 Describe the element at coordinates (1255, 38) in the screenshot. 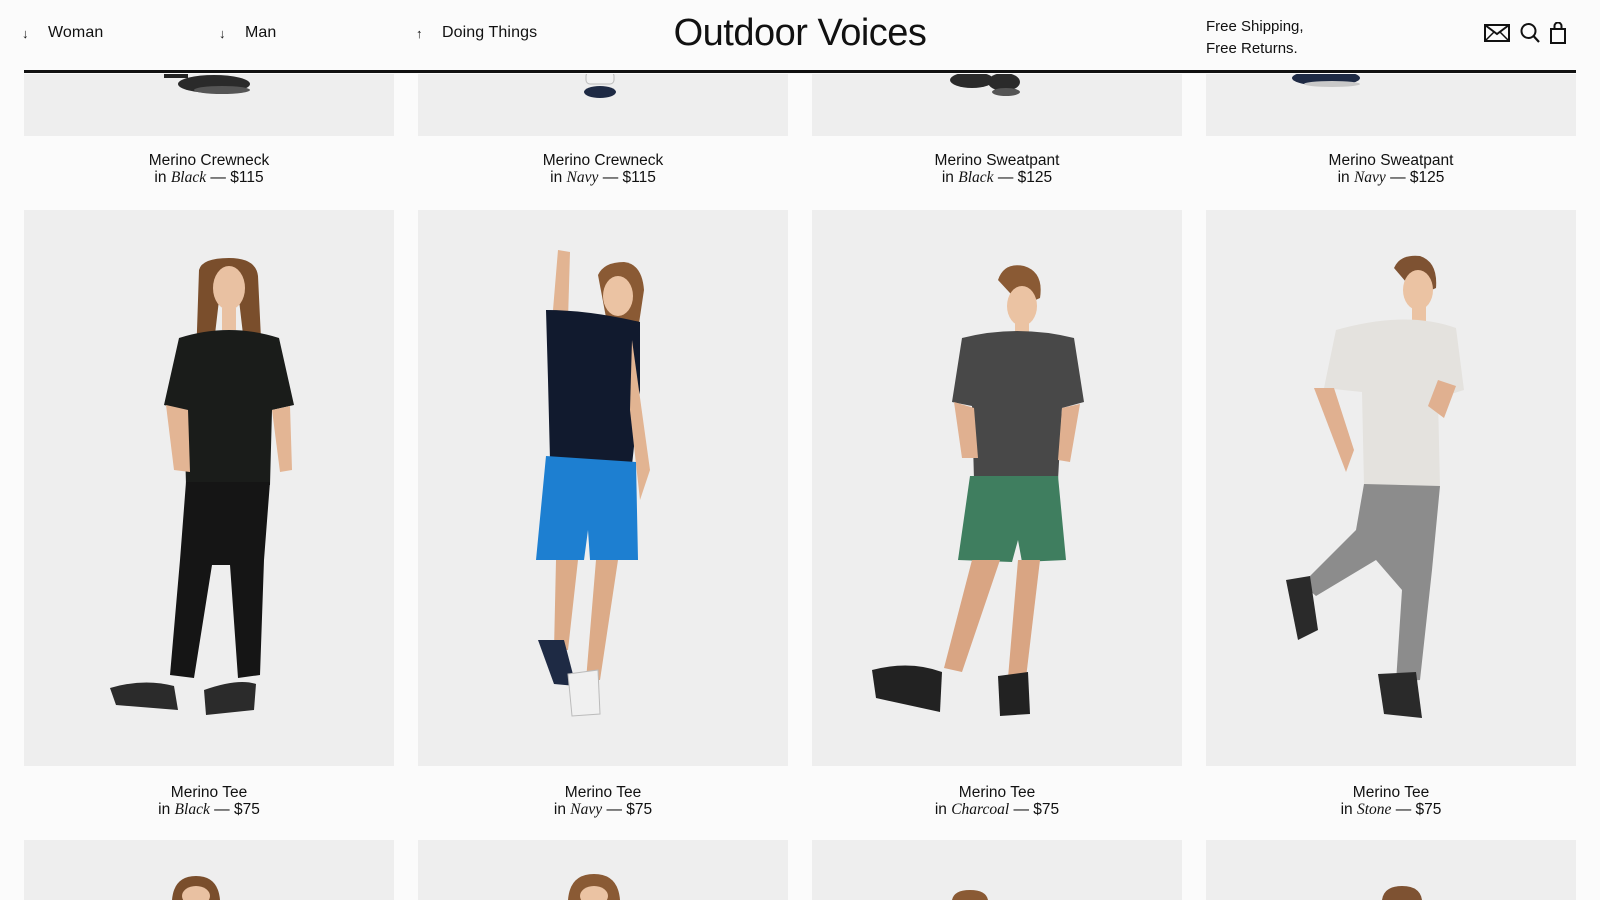

I see `shipping-notice: Free Shipping, Free Returns.` at that location.